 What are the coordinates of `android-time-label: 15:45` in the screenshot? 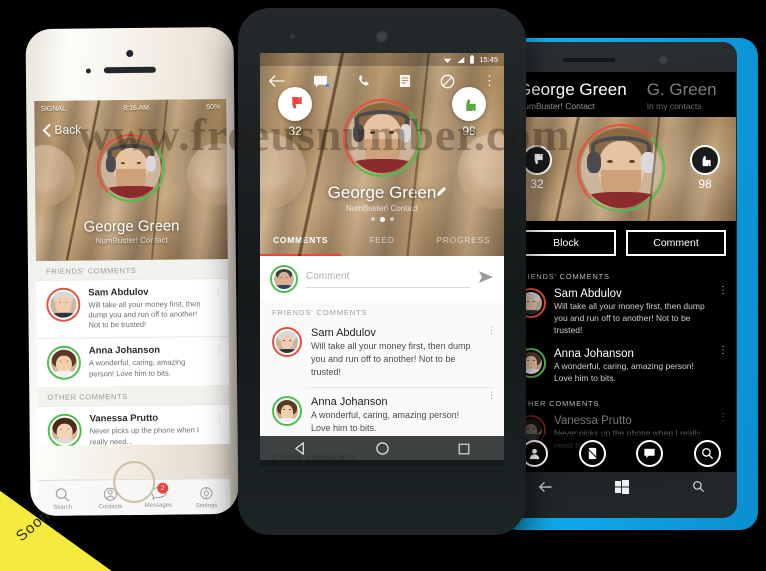 It's located at (488, 59).